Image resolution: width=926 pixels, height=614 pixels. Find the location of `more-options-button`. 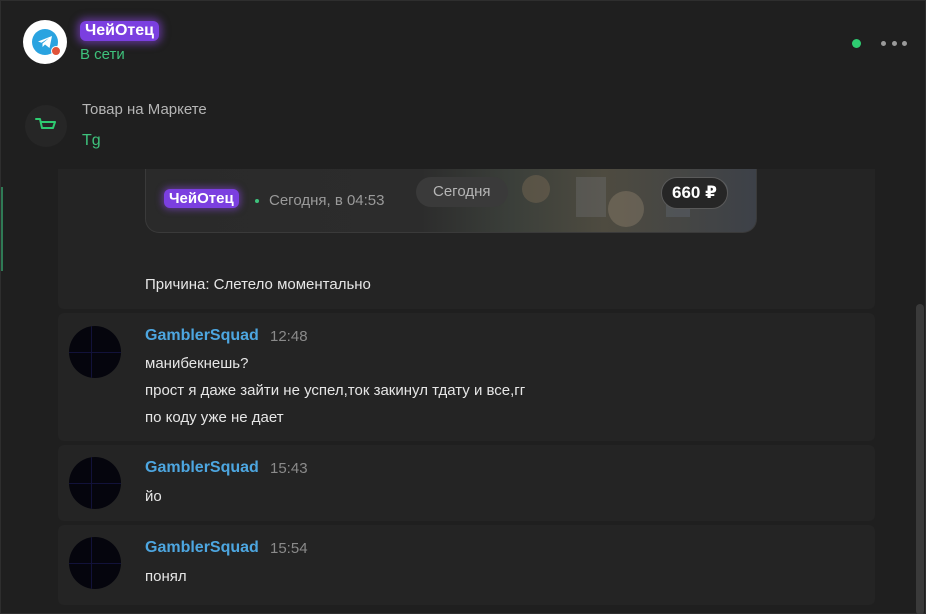

more-options-button is located at coordinates (894, 43).